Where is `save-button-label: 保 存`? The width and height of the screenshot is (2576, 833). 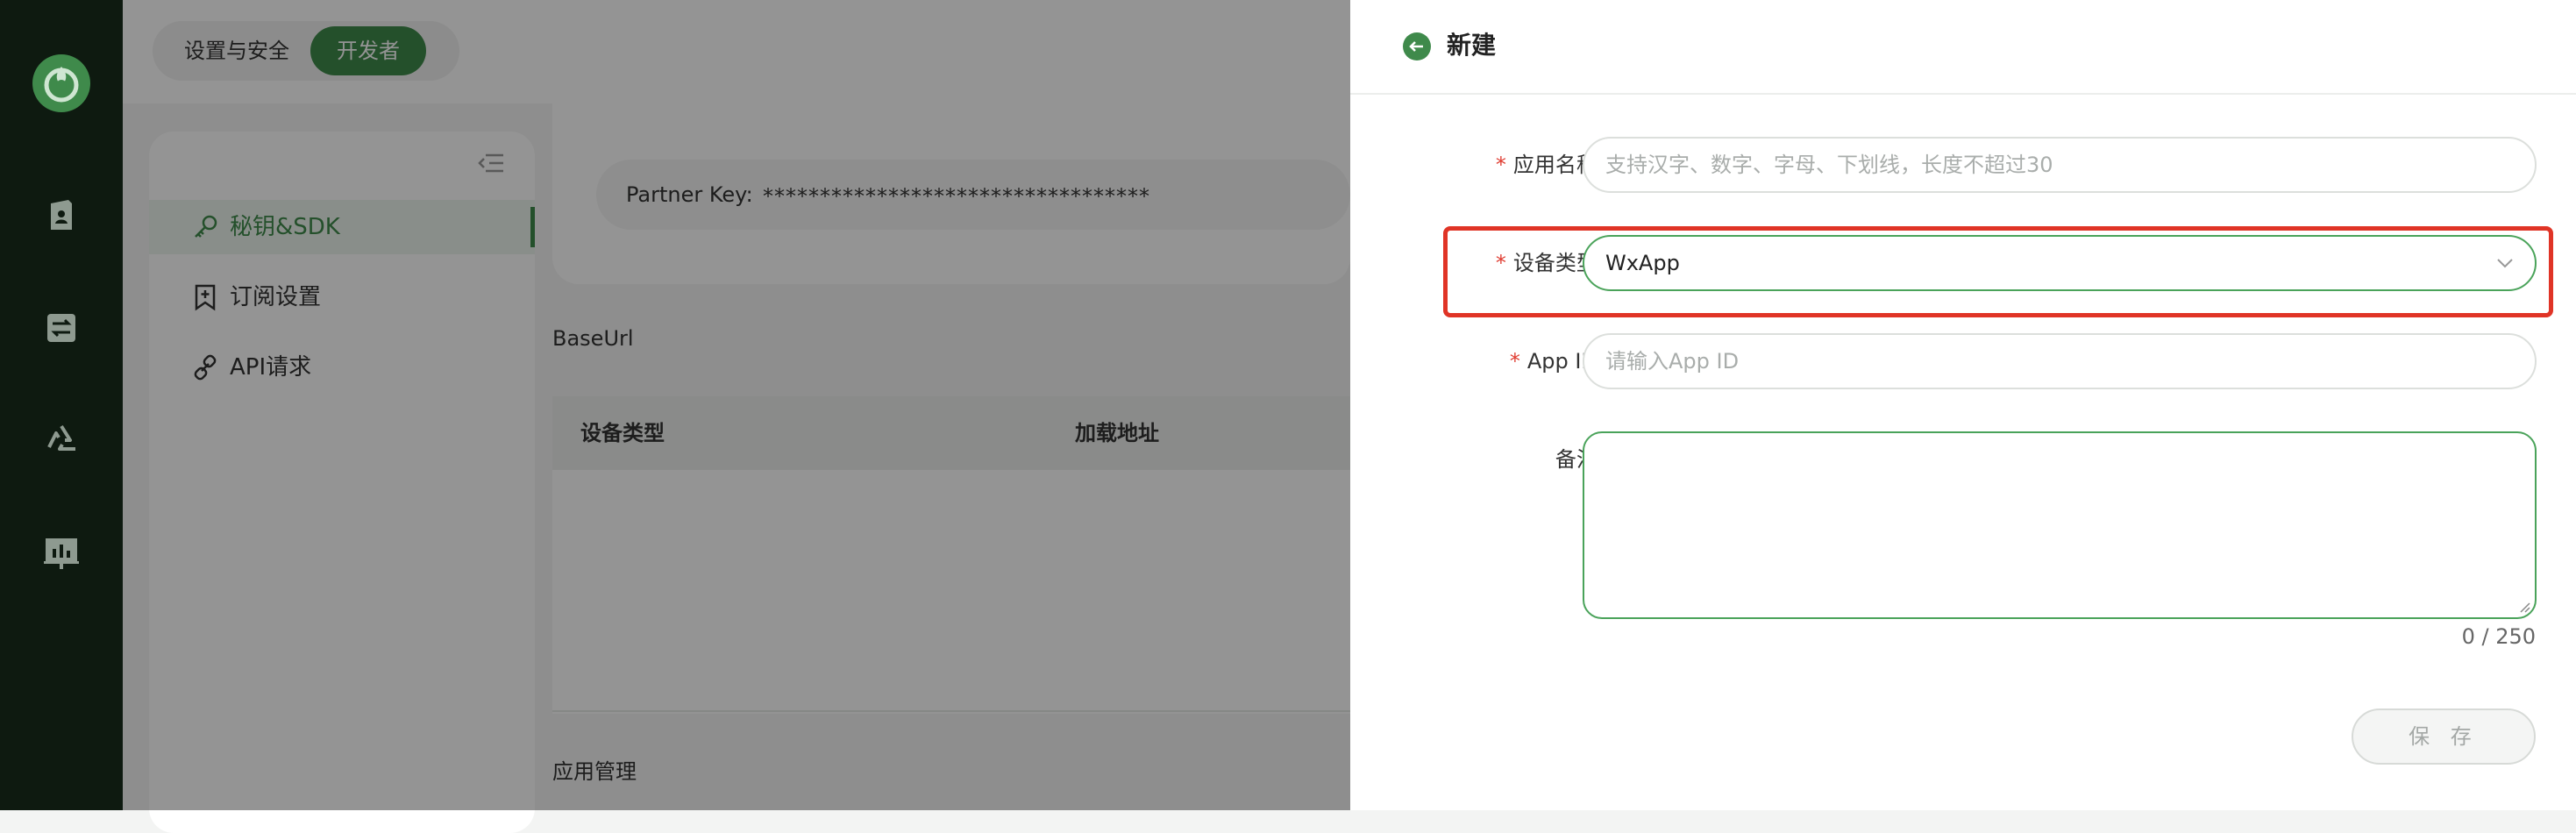
save-button-label: 保 存 is located at coordinates (2444, 737).